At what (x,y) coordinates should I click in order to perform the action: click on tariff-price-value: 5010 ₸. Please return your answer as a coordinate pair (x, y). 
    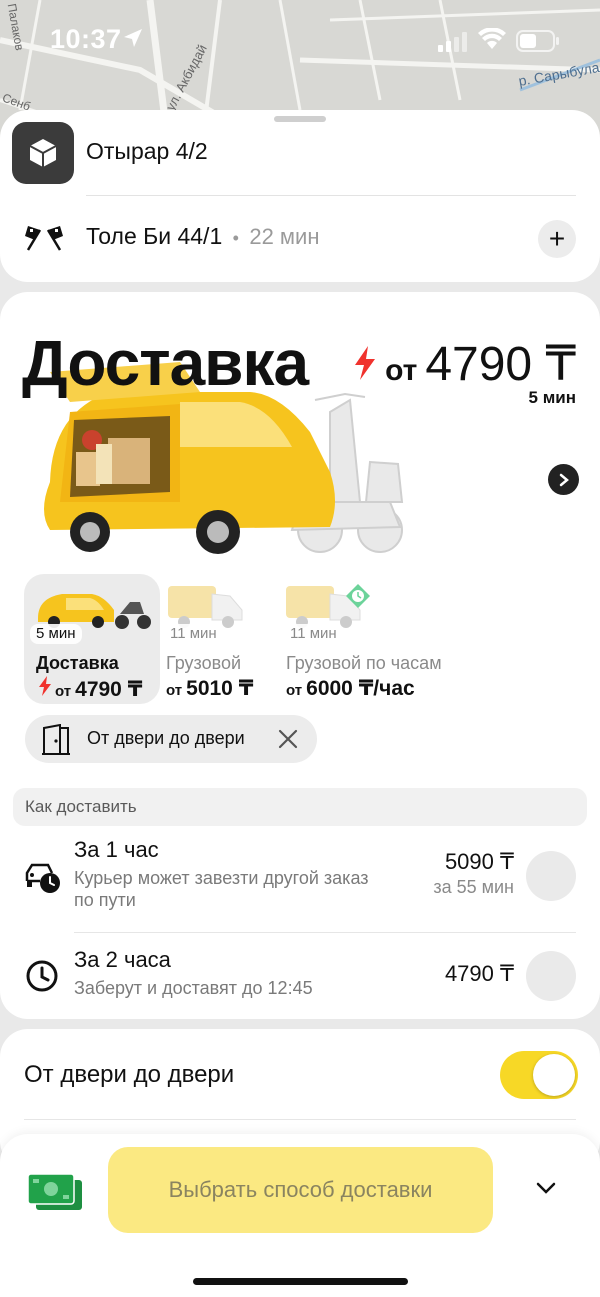
    Looking at the image, I should click on (220, 688).